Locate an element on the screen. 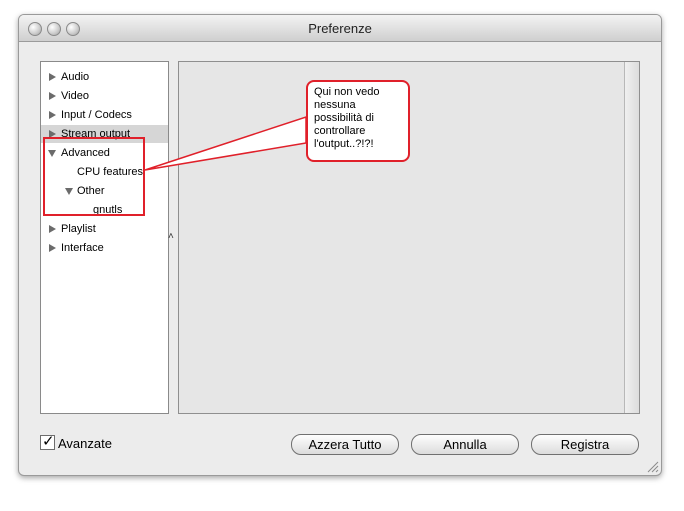 Image resolution: width=684 pixels, height=511 pixels. window-title: Preferenze is located at coordinates (340, 28).